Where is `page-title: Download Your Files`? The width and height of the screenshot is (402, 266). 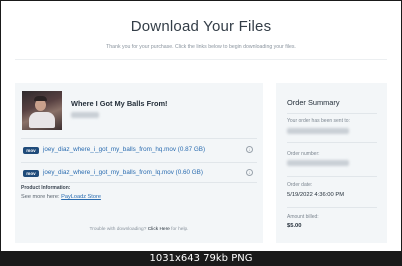 page-title: Download Your Files is located at coordinates (201, 26).